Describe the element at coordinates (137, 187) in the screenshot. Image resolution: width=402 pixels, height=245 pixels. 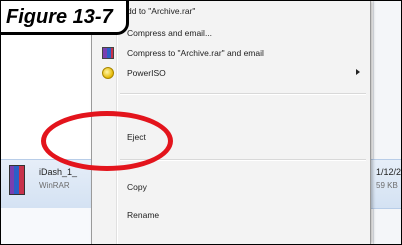
I see `menu-item-label: Copy` at that location.